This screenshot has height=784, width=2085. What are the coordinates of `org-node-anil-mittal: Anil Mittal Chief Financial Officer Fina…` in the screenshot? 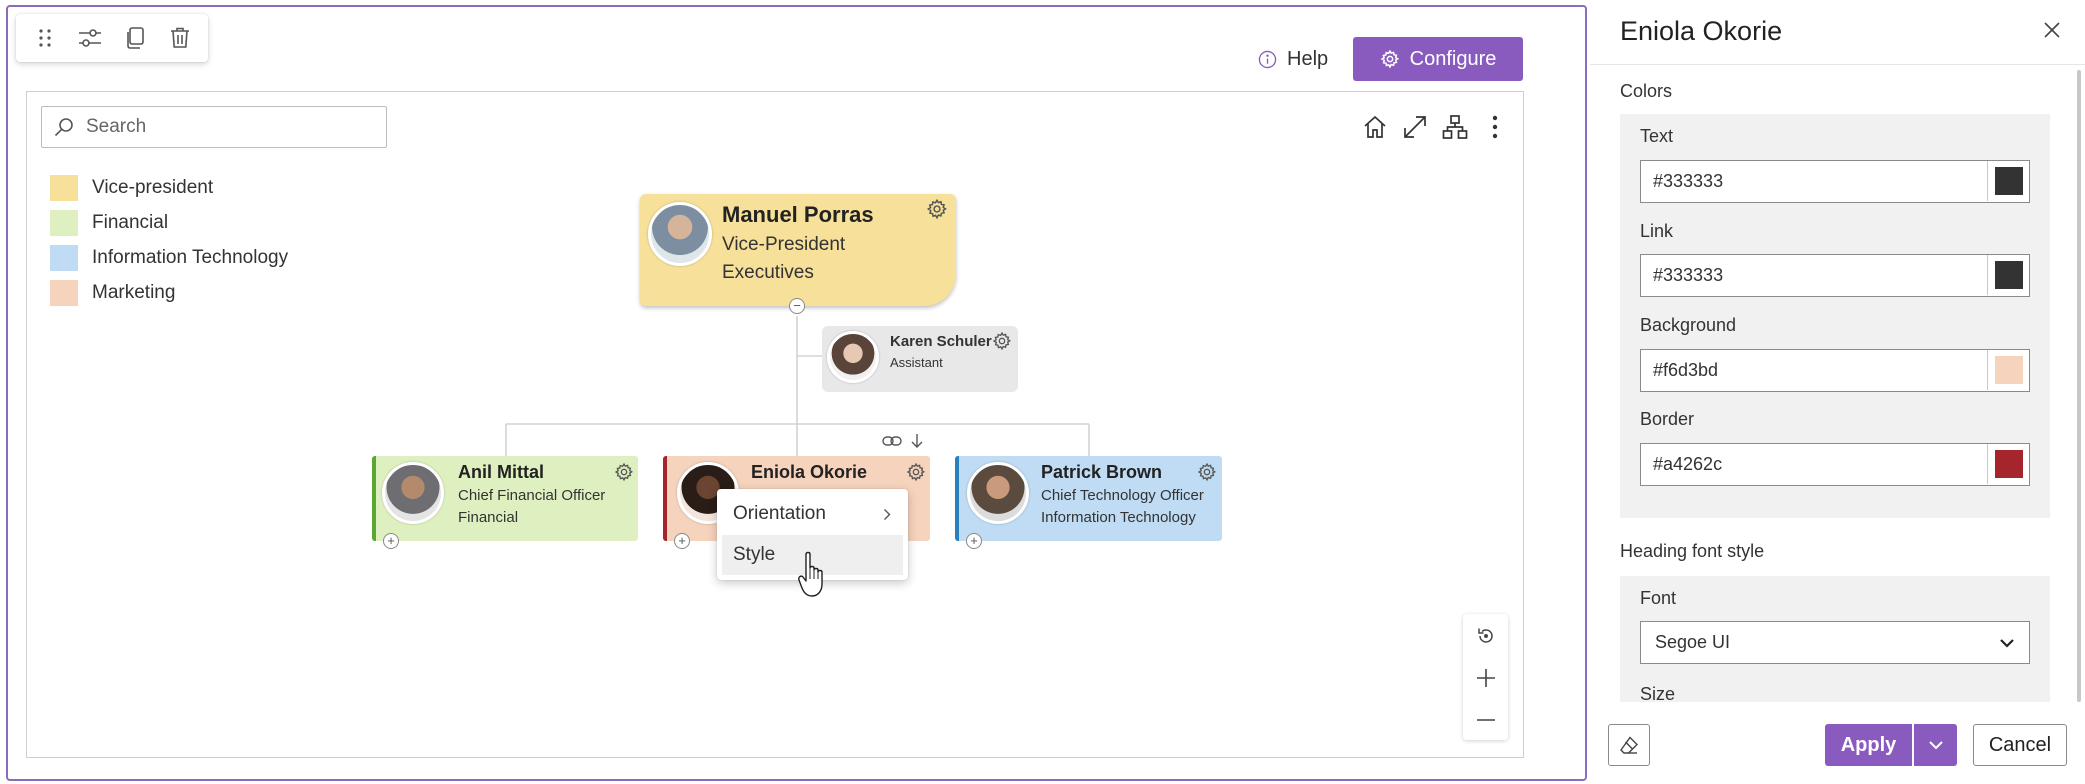 It's located at (505, 498).